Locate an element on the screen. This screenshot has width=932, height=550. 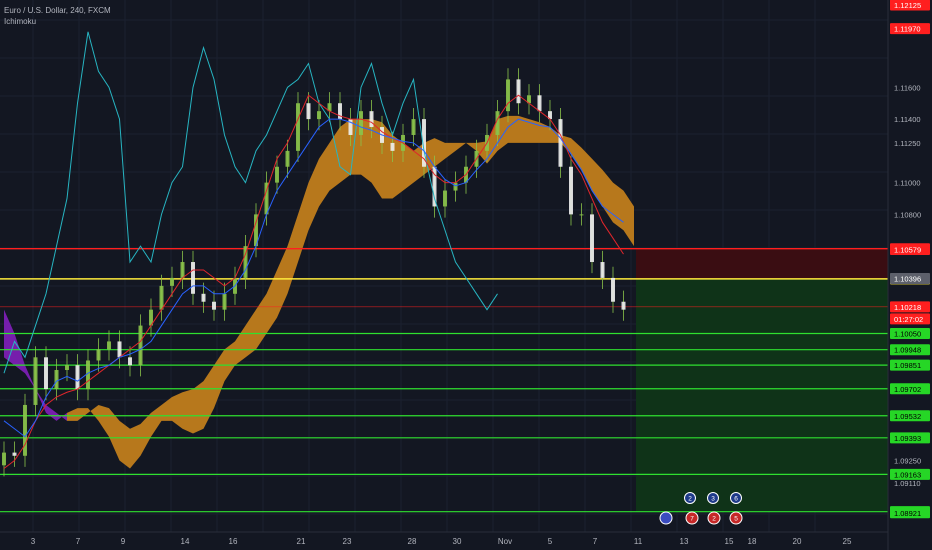
price-tick-label: 1.09851 is located at coordinates (907, 365).